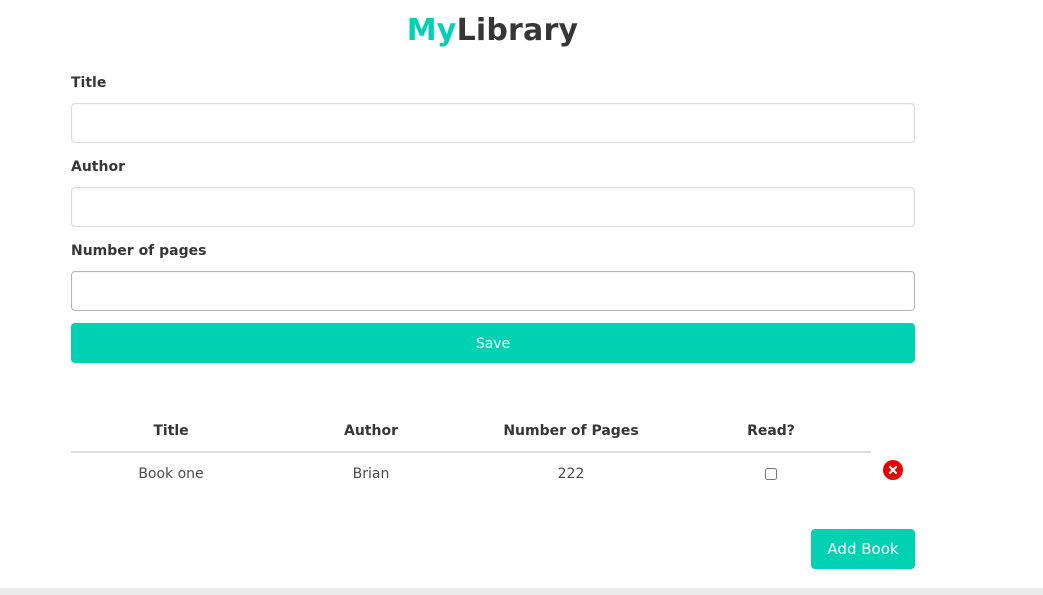 The height and width of the screenshot is (595, 1043). I want to click on table-header-row: Title Author Number of Pages Read?, so click(471, 432).